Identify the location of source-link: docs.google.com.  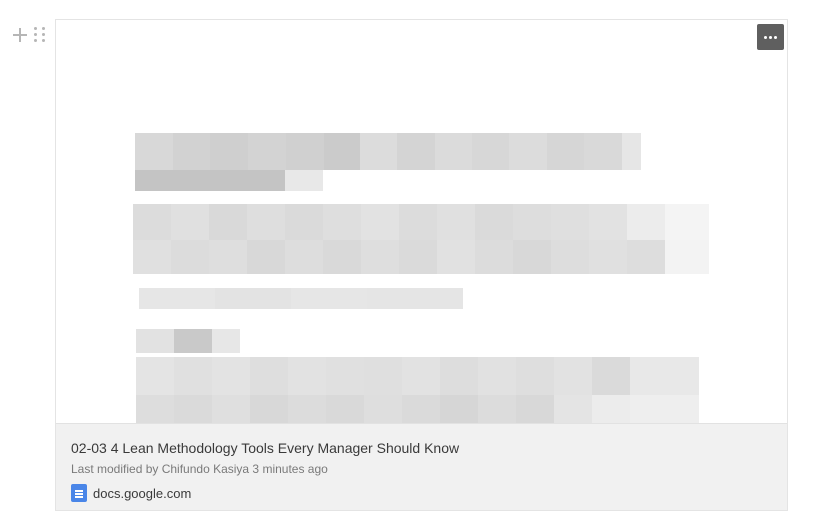
(131, 493).